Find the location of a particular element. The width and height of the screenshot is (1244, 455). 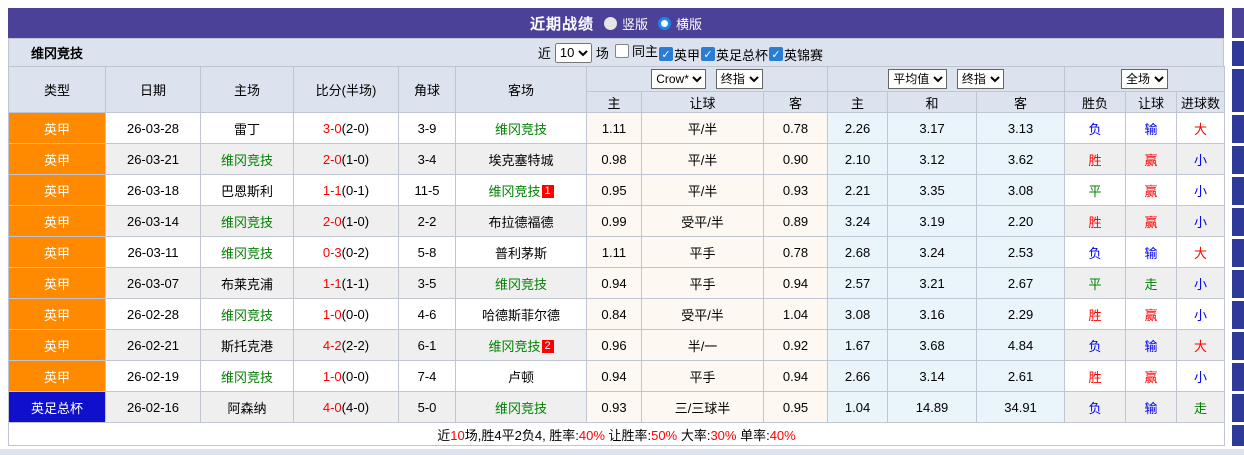

cell-score: 2-0(1-0) is located at coordinates (346, 159).